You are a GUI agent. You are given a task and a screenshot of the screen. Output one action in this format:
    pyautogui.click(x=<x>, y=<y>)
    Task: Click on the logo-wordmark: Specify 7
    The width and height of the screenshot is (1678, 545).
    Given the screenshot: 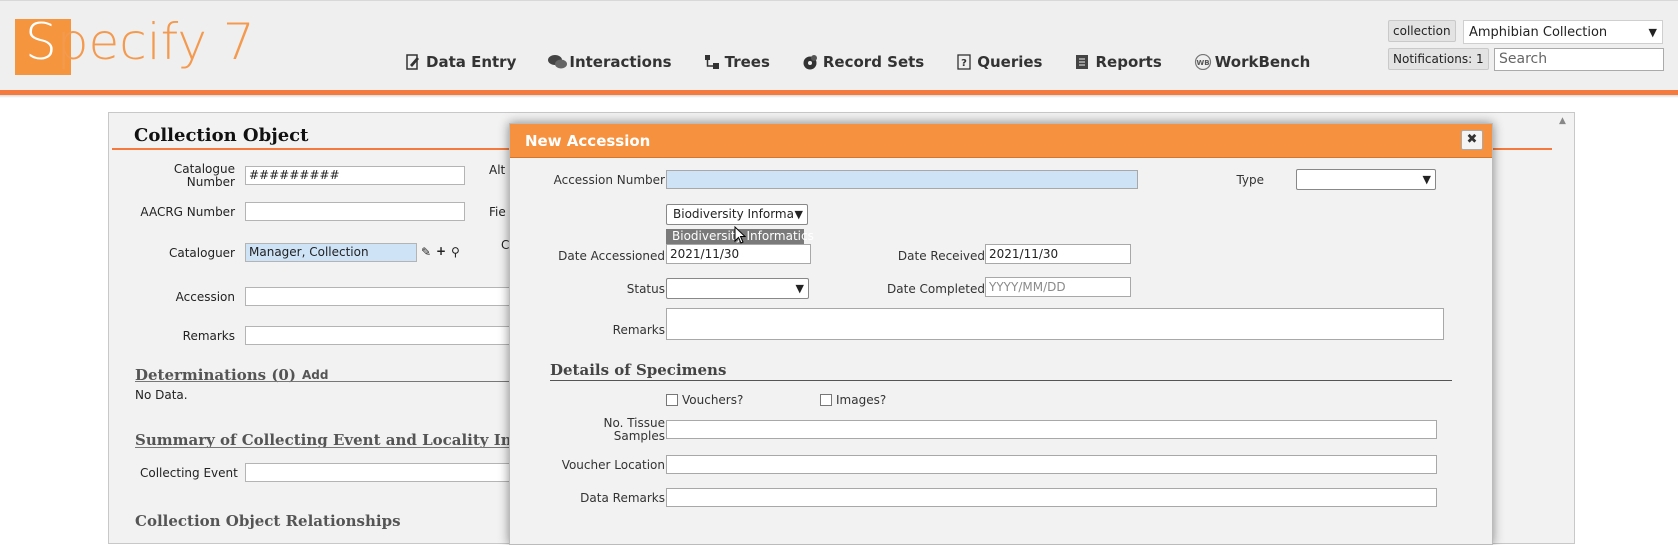 What is the action you would take?
    pyautogui.click(x=140, y=42)
    